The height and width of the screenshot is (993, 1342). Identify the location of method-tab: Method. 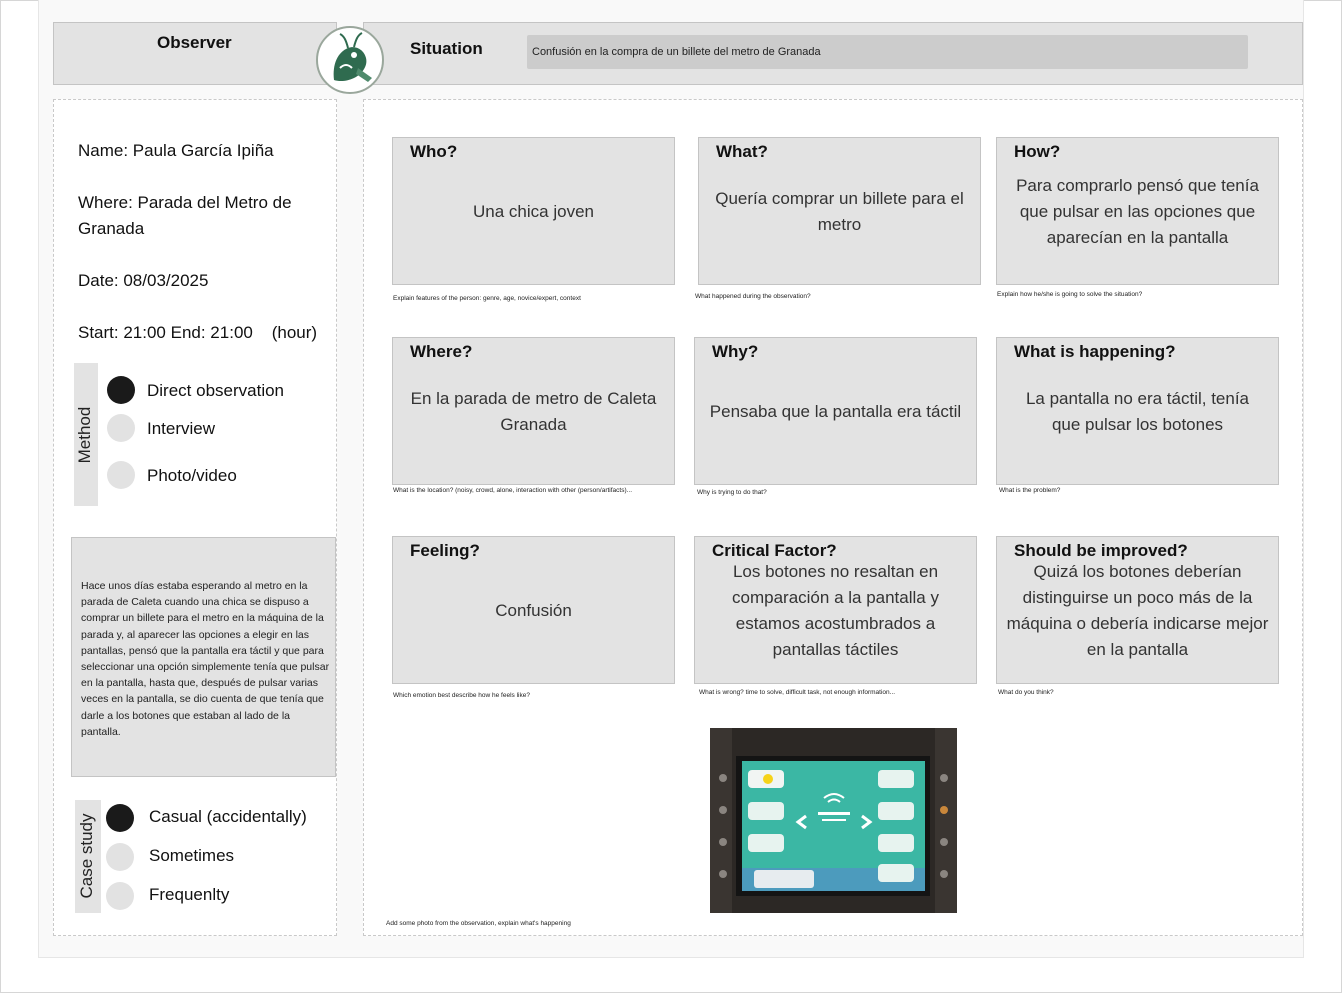
(86, 434).